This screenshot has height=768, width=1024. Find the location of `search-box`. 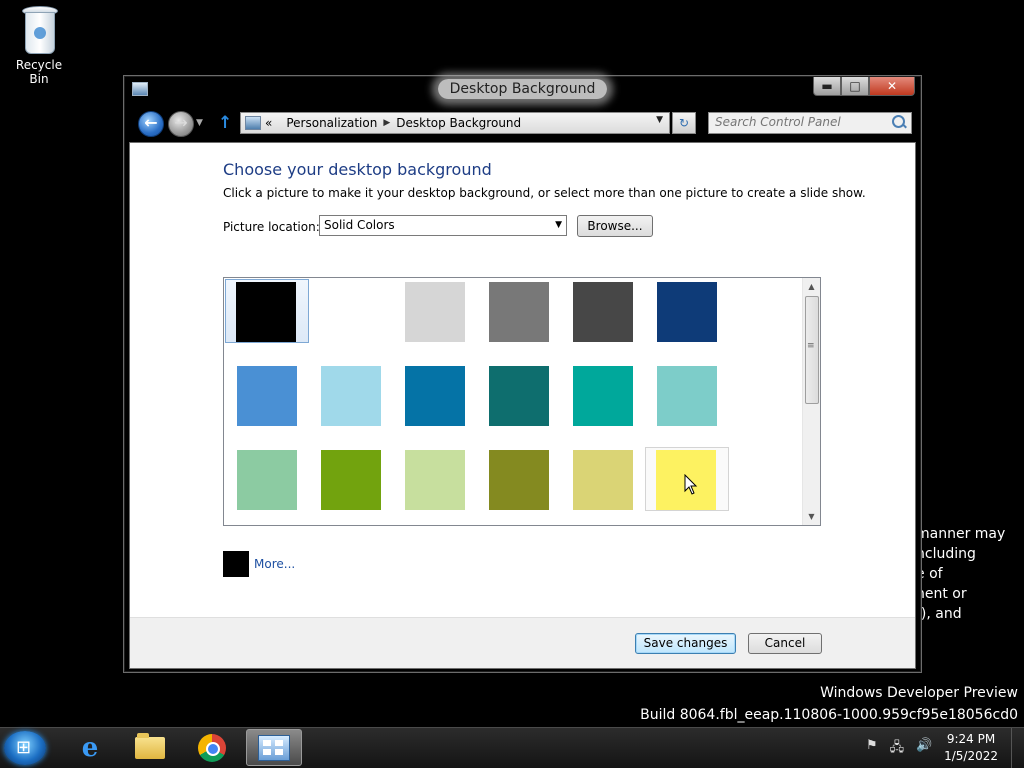

search-box is located at coordinates (810, 123).